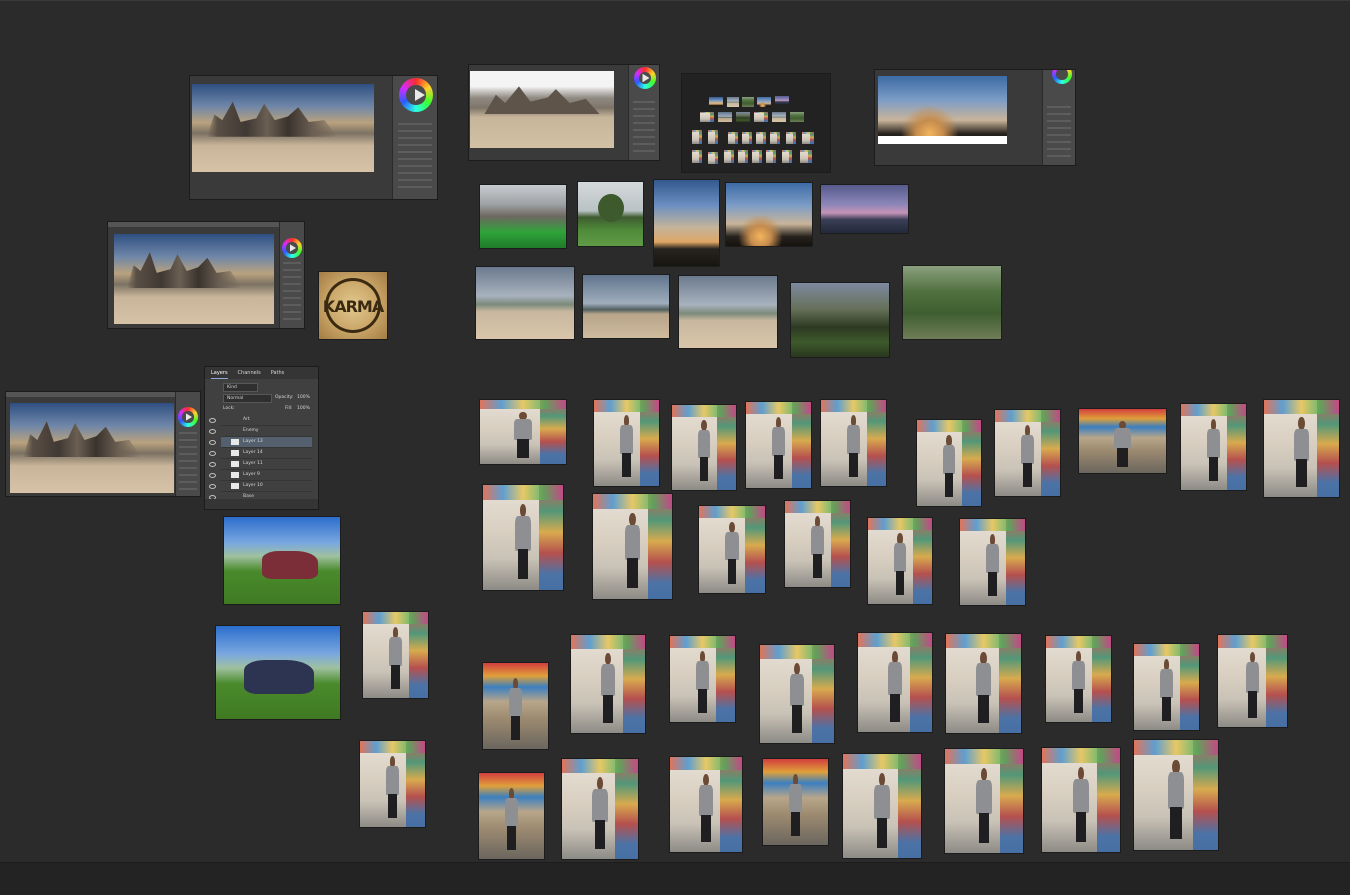 This screenshot has height=895, width=1350. What do you see at coordinates (303, 408) in the screenshot?
I see `fill-value: 100%` at bounding box center [303, 408].